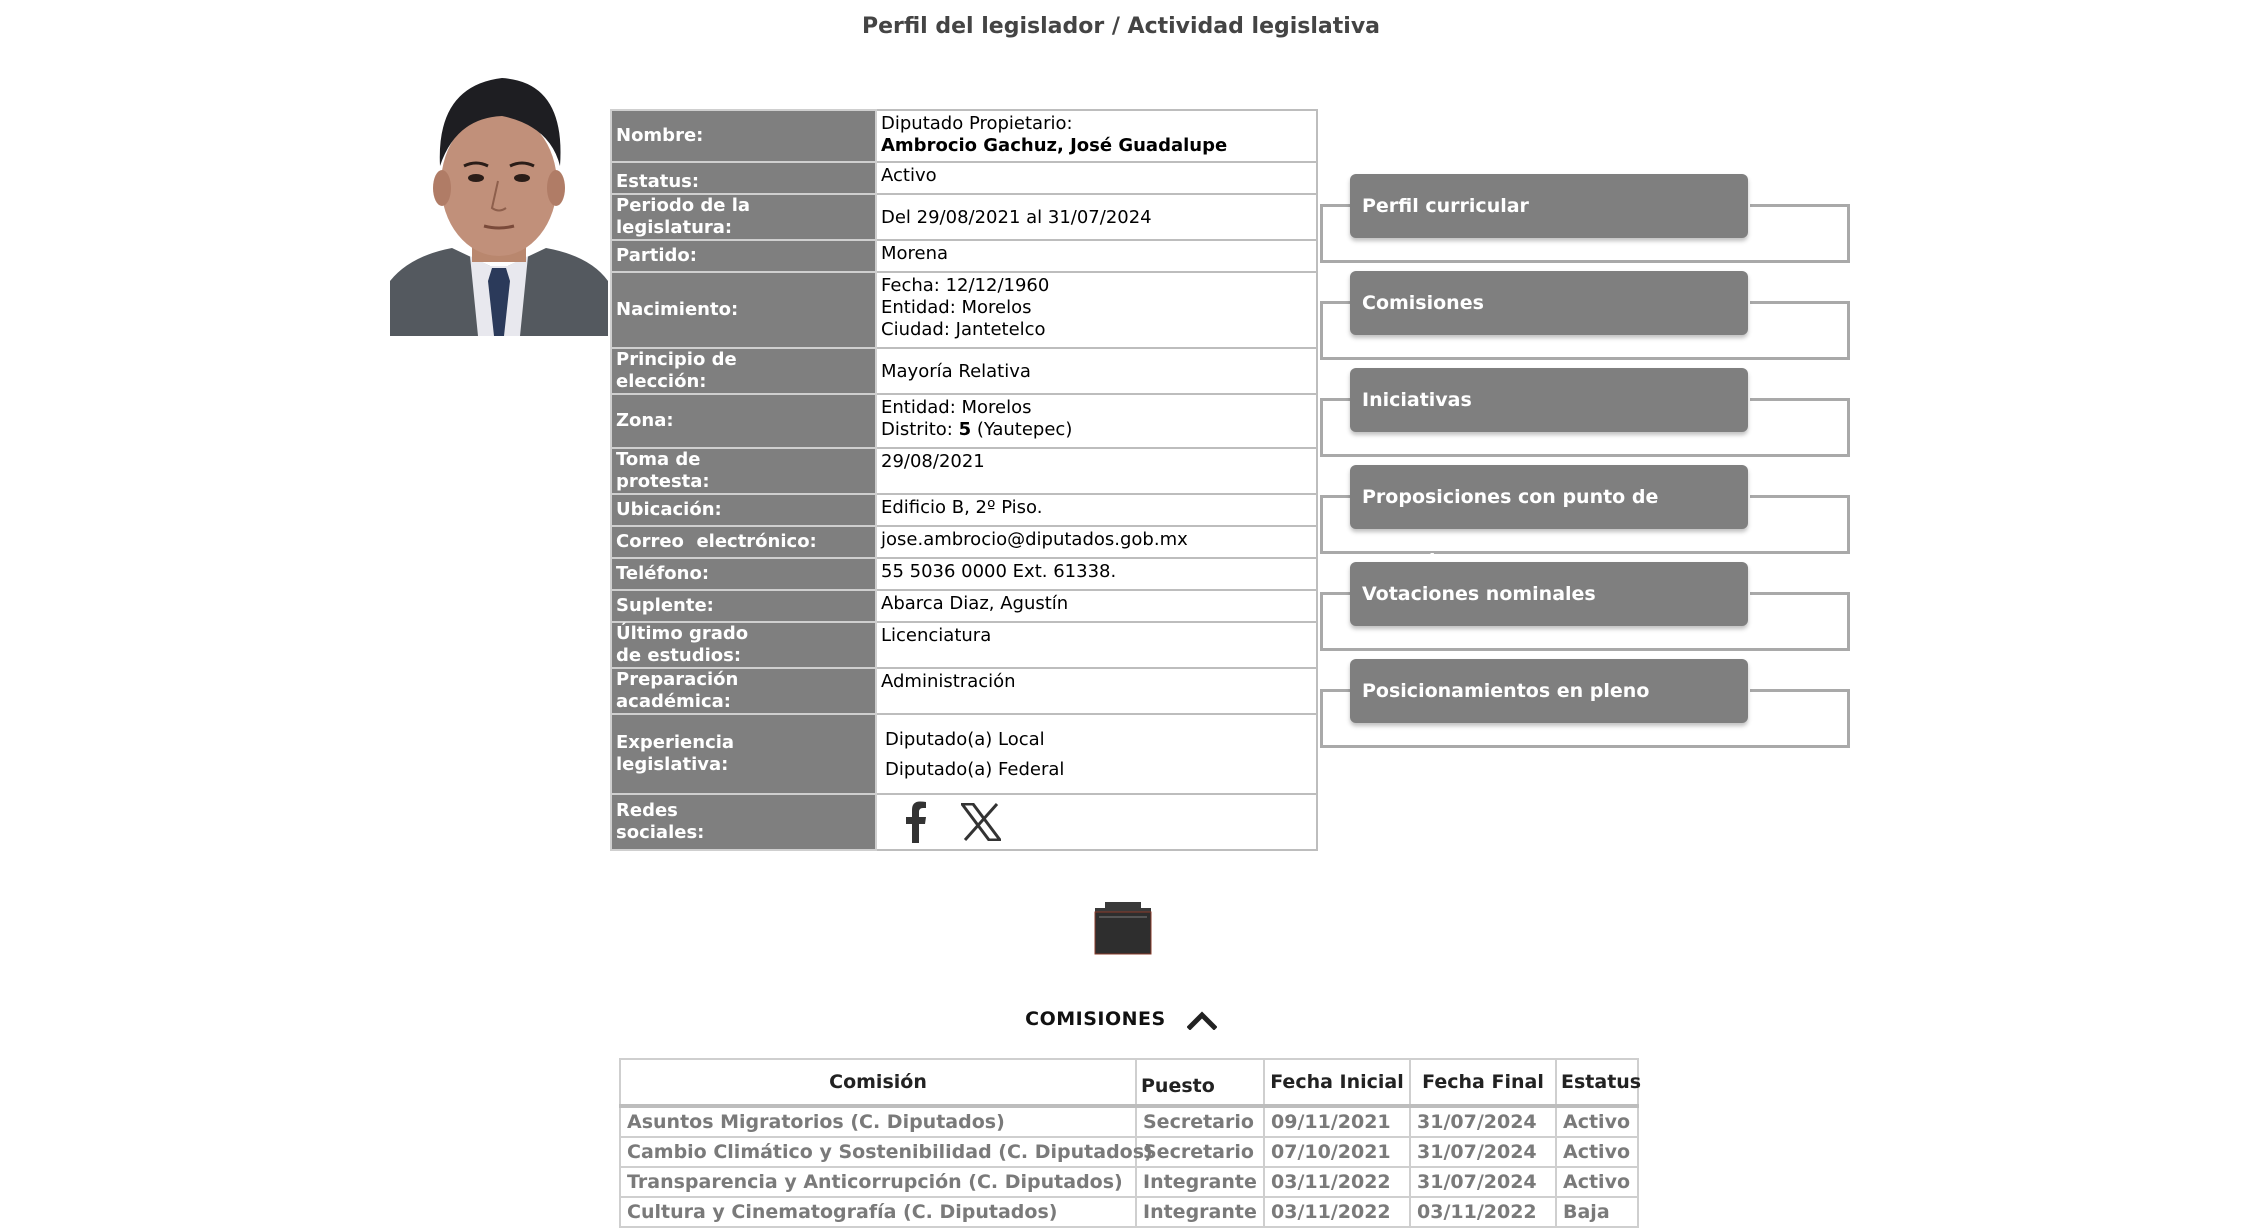 This screenshot has height=1228, width=2242. What do you see at coordinates (1337, 1152) in the screenshot?
I see `cell-fecha-inicial: 07/10/2021` at bounding box center [1337, 1152].